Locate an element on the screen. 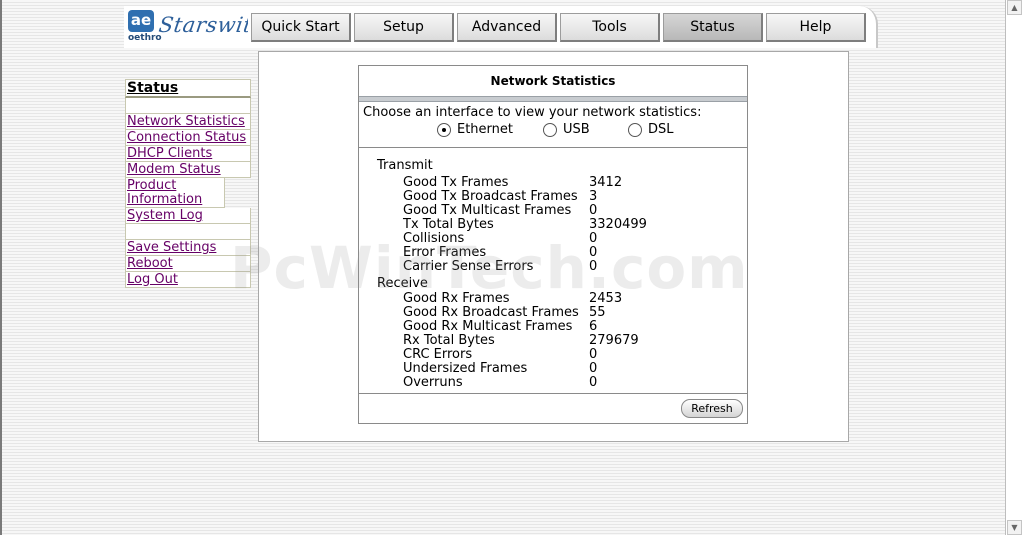  sidebar-item-system-log: System Log is located at coordinates (188, 216).